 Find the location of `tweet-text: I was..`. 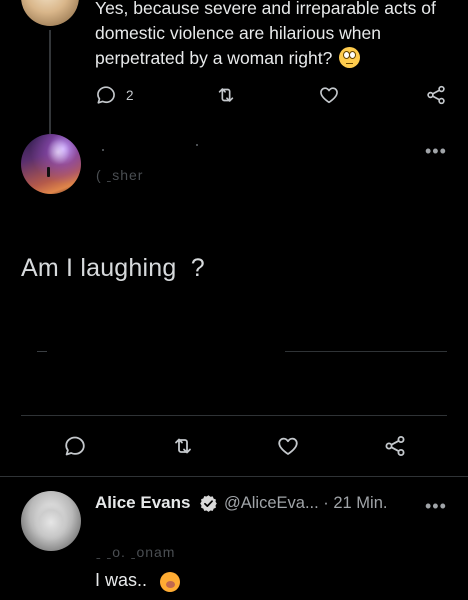

tweet-text: I was.. is located at coordinates (121, 580).